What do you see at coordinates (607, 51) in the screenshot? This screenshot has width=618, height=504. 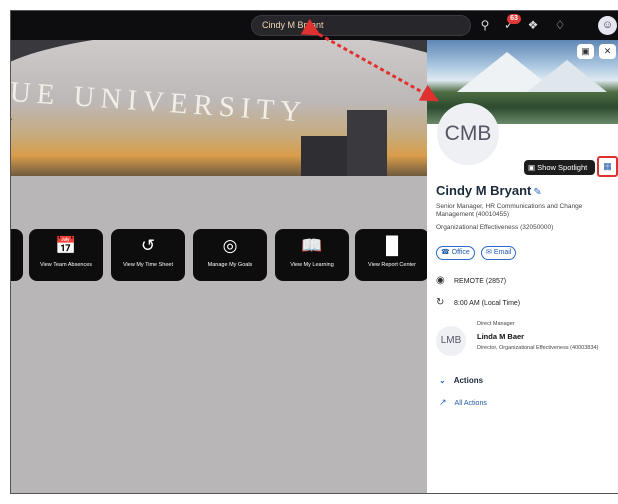 I see `close-icon: ✕` at bounding box center [607, 51].